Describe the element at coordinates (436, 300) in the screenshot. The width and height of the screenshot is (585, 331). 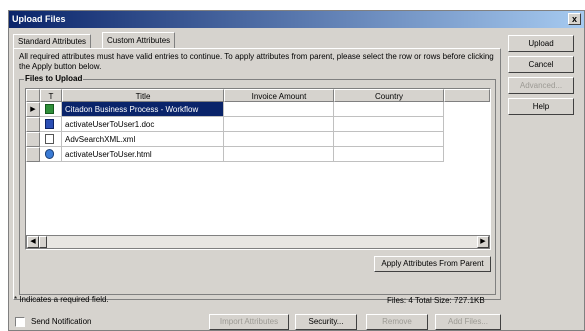
I see `files-summary: Files: 4 Total Size: 727.1KB` at that location.